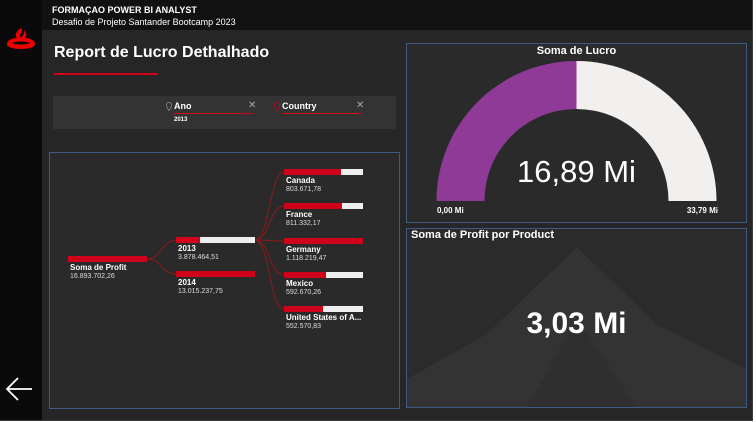  What do you see at coordinates (304, 189) in the screenshot?
I see `tree-country-0-value: 803.671,78` at bounding box center [304, 189].